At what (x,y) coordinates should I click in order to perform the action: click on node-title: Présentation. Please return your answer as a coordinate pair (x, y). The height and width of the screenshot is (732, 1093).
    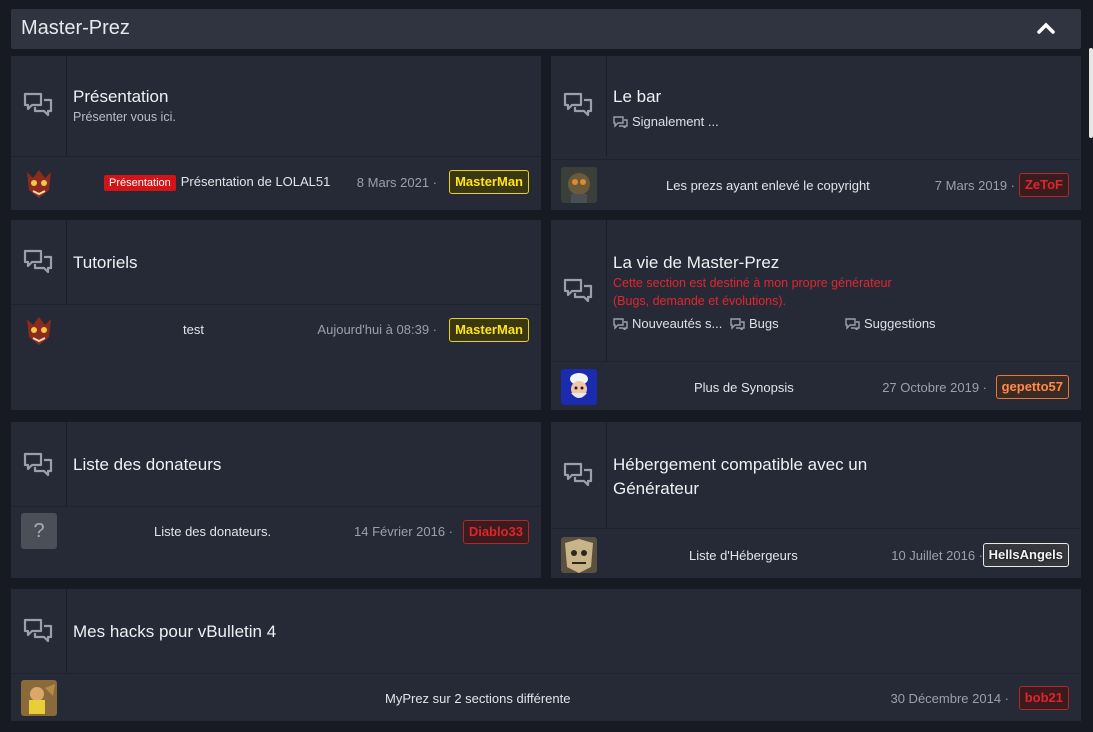
    Looking at the image, I should click on (120, 97).